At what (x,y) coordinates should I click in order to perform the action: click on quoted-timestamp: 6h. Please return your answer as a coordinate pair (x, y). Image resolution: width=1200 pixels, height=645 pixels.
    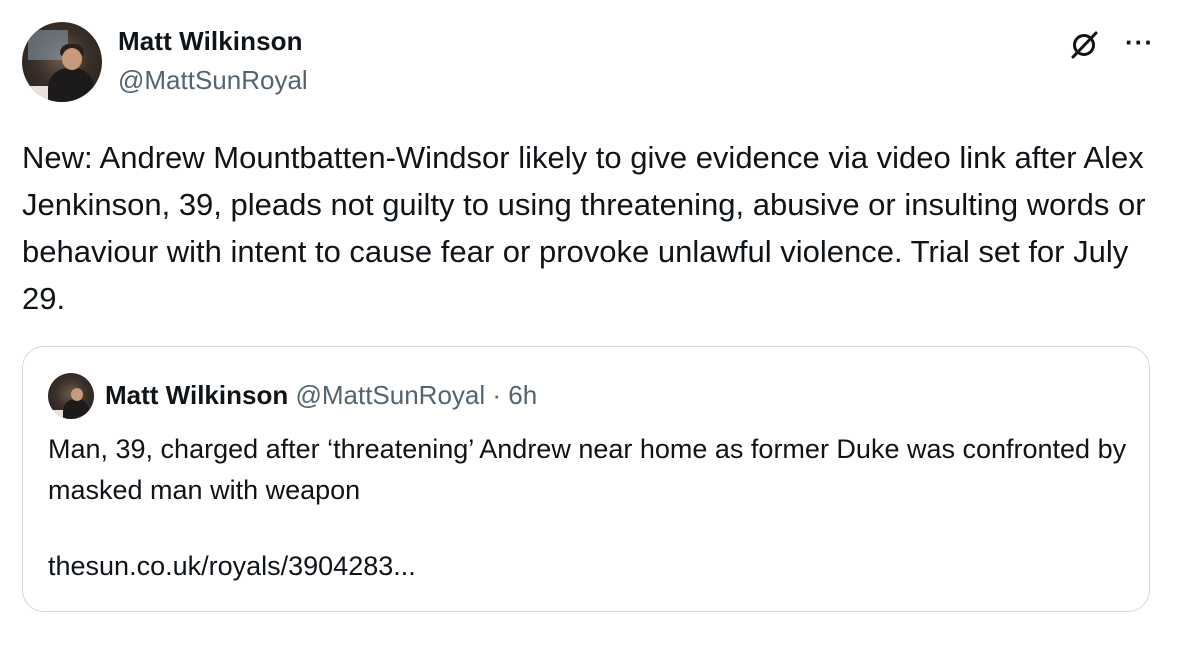
    Looking at the image, I should click on (522, 395).